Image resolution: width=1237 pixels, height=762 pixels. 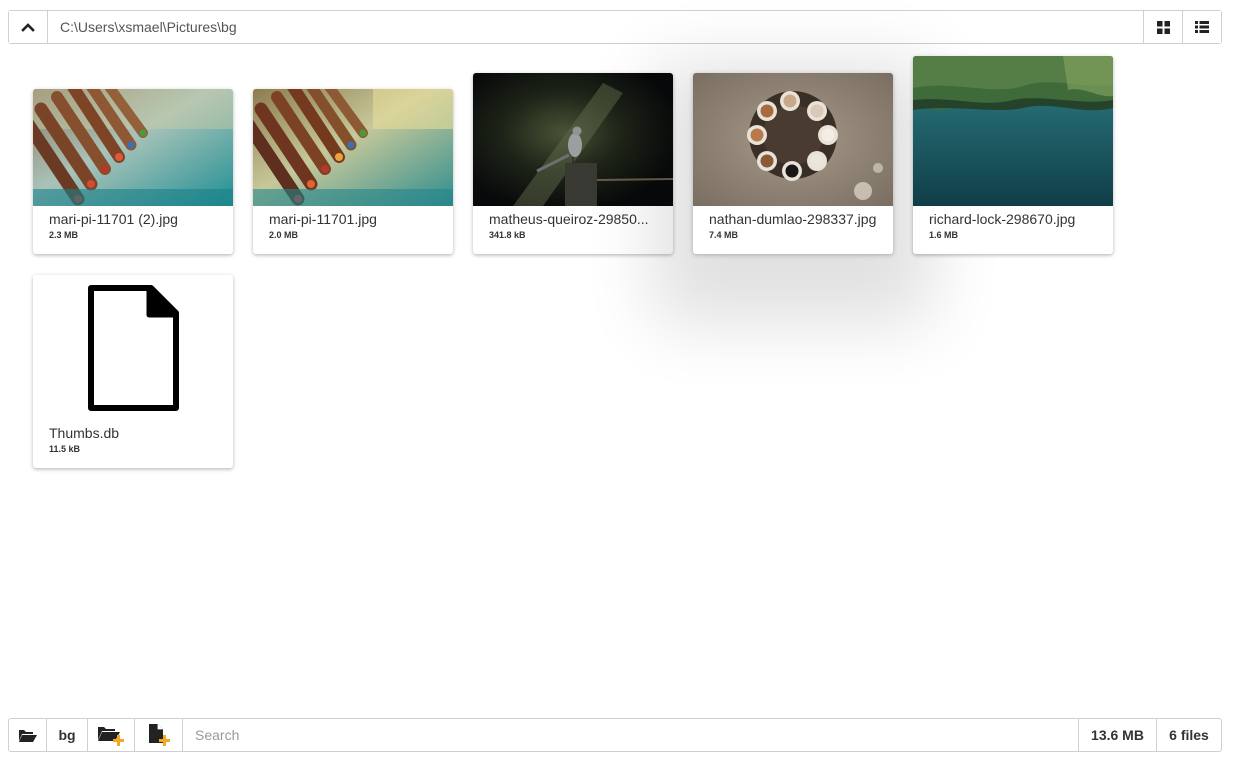 I want to click on new-folder-button, so click(x=111, y=735).